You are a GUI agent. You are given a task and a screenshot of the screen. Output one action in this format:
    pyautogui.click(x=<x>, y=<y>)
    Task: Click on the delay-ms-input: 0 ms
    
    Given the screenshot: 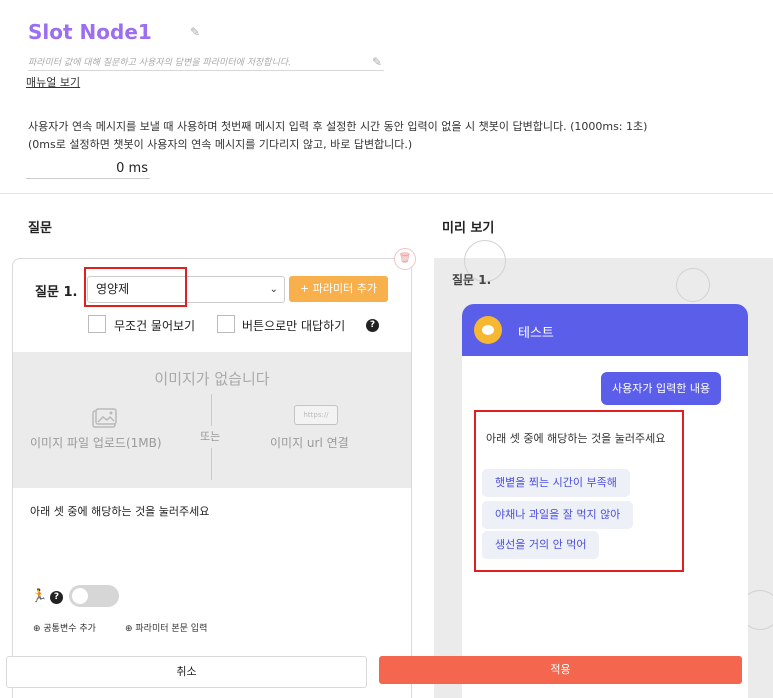 What is the action you would take?
    pyautogui.click(x=88, y=170)
    